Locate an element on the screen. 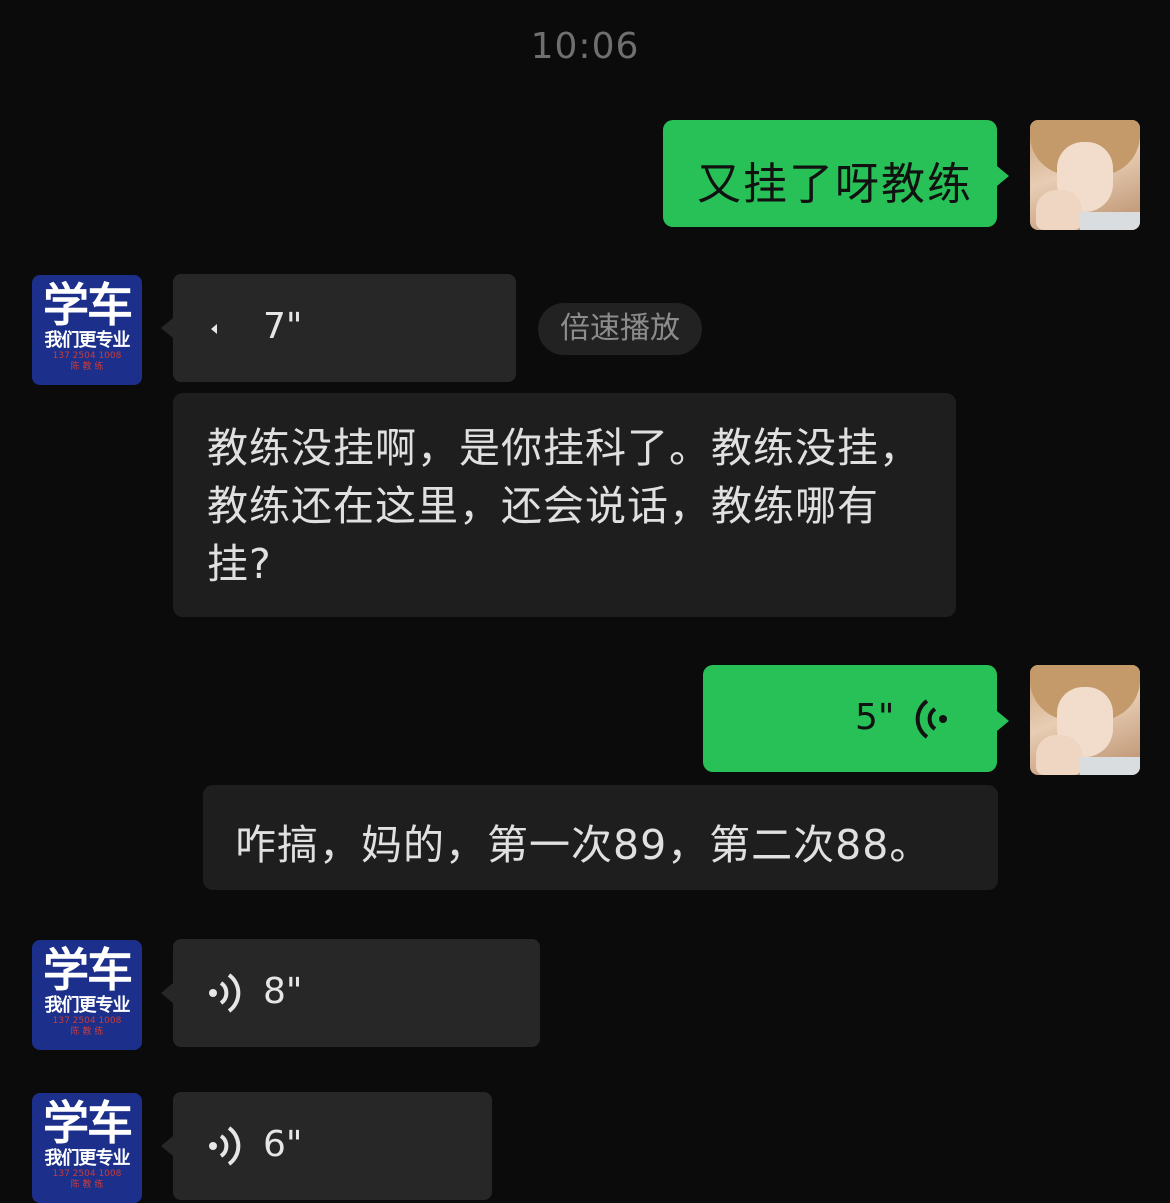 This screenshot has height=1203, width=1170. timestamp: 10:06 is located at coordinates (585, 46).